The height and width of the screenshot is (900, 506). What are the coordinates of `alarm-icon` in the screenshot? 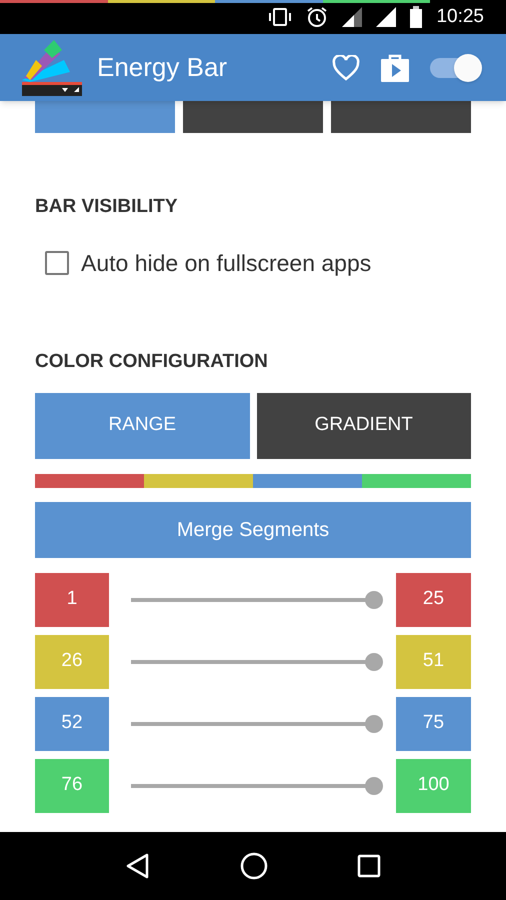 It's located at (317, 17).